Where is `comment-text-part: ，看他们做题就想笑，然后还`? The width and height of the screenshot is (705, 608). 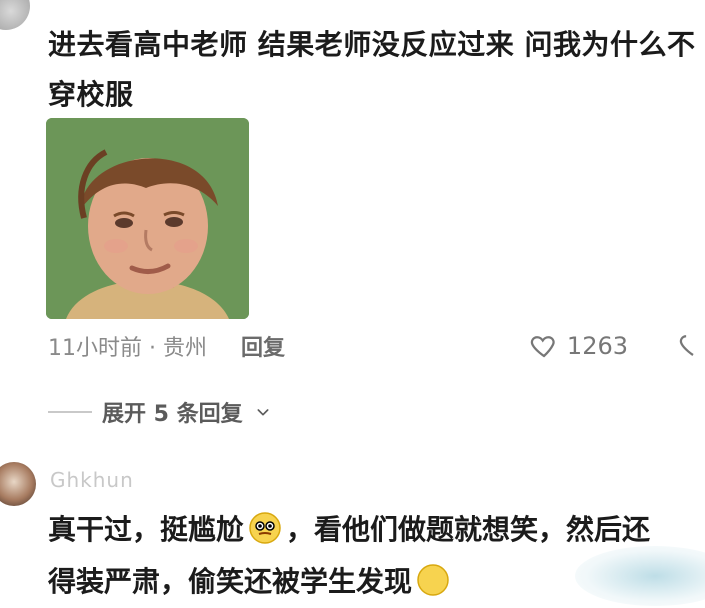 comment-text-part: ，看他们做题就想笑，然后还 is located at coordinates (468, 529).